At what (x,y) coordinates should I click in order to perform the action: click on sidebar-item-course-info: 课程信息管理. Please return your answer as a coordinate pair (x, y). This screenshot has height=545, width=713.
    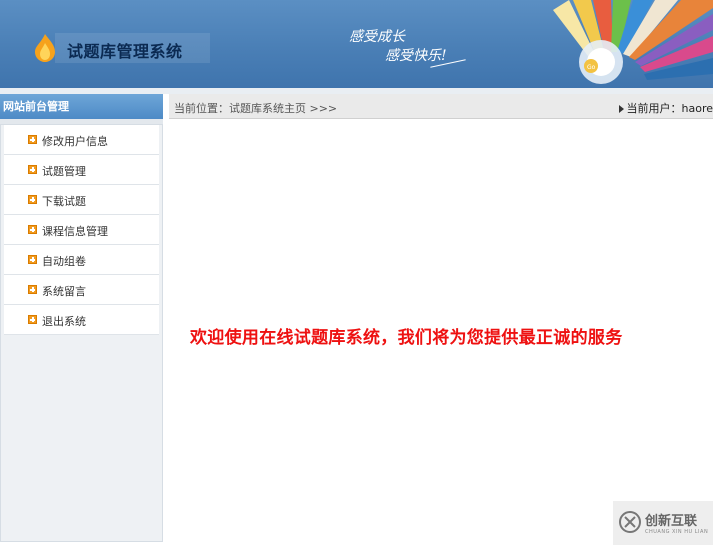
    Looking at the image, I should click on (81, 230).